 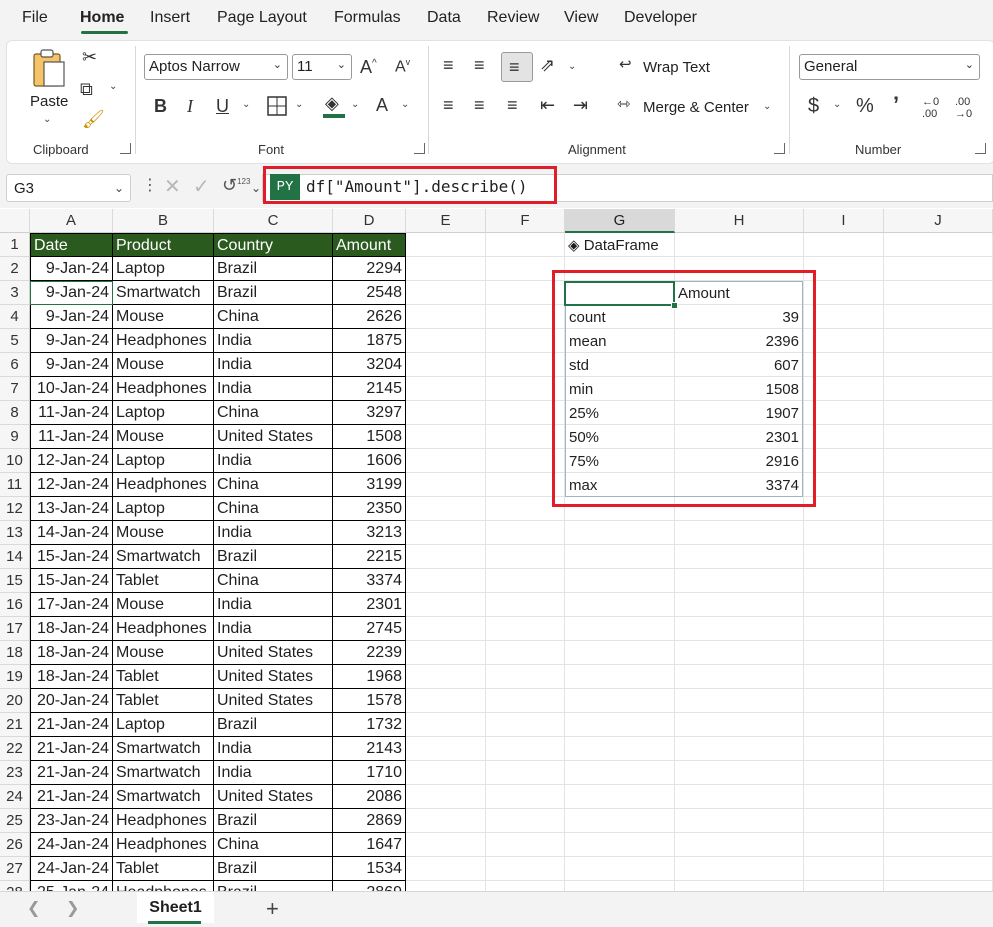 What do you see at coordinates (163, 653) in the screenshot?
I see `table-cell: Mouse` at bounding box center [163, 653].